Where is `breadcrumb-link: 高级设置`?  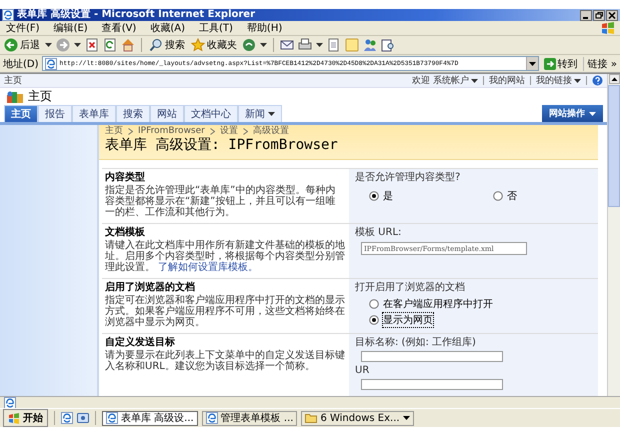 breadcrumb-link: 高级设置 is located at coordinates (270, 131).